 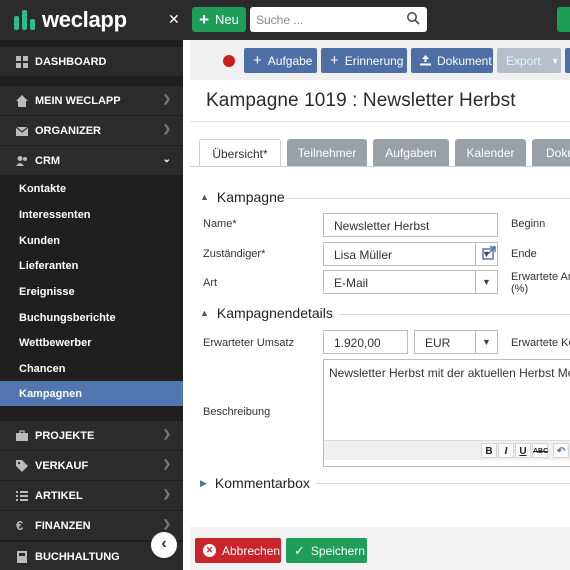 I want to click on expand-caret-icon: ▶, so click(x=203, y=482).